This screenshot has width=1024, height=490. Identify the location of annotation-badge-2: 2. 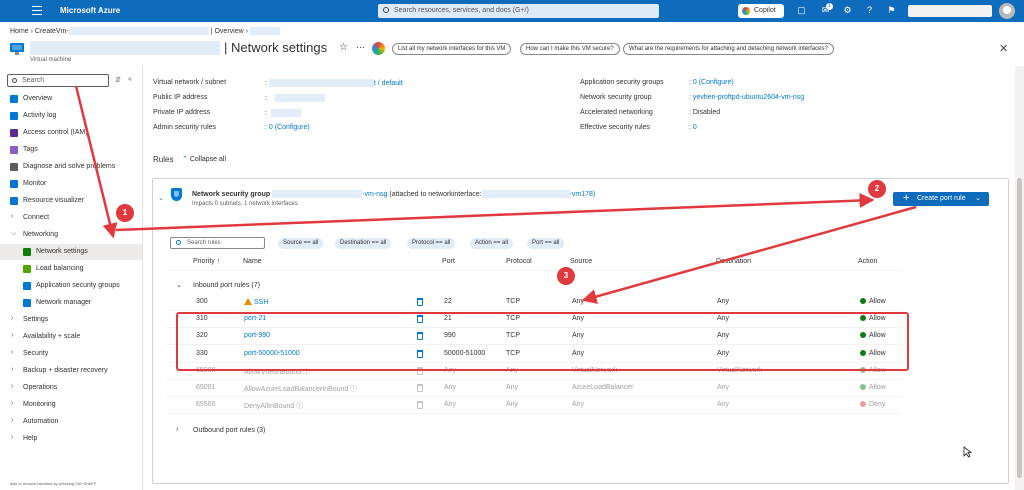
(877, 189).